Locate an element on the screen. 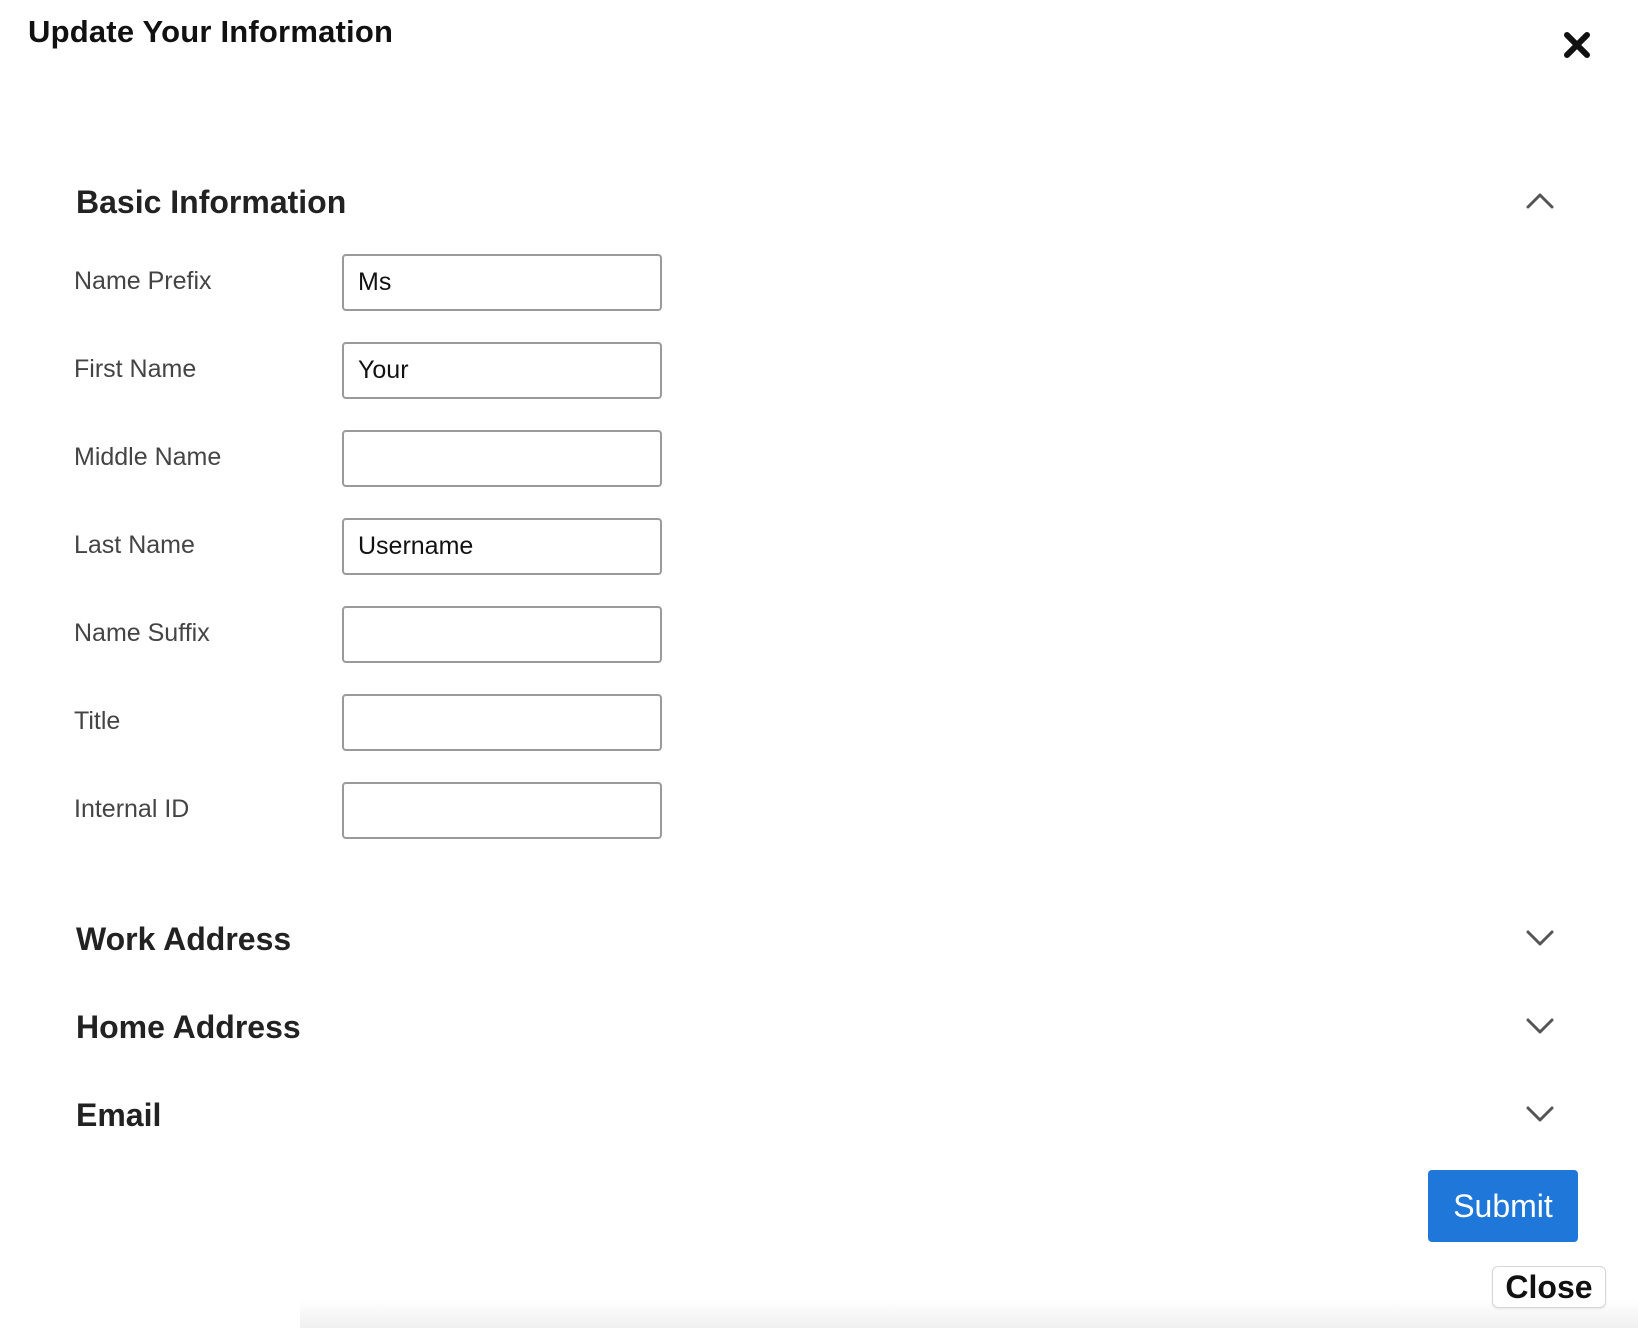 The image size is (1638, 1328). title-label: Title is located at coordinates (97, 721).